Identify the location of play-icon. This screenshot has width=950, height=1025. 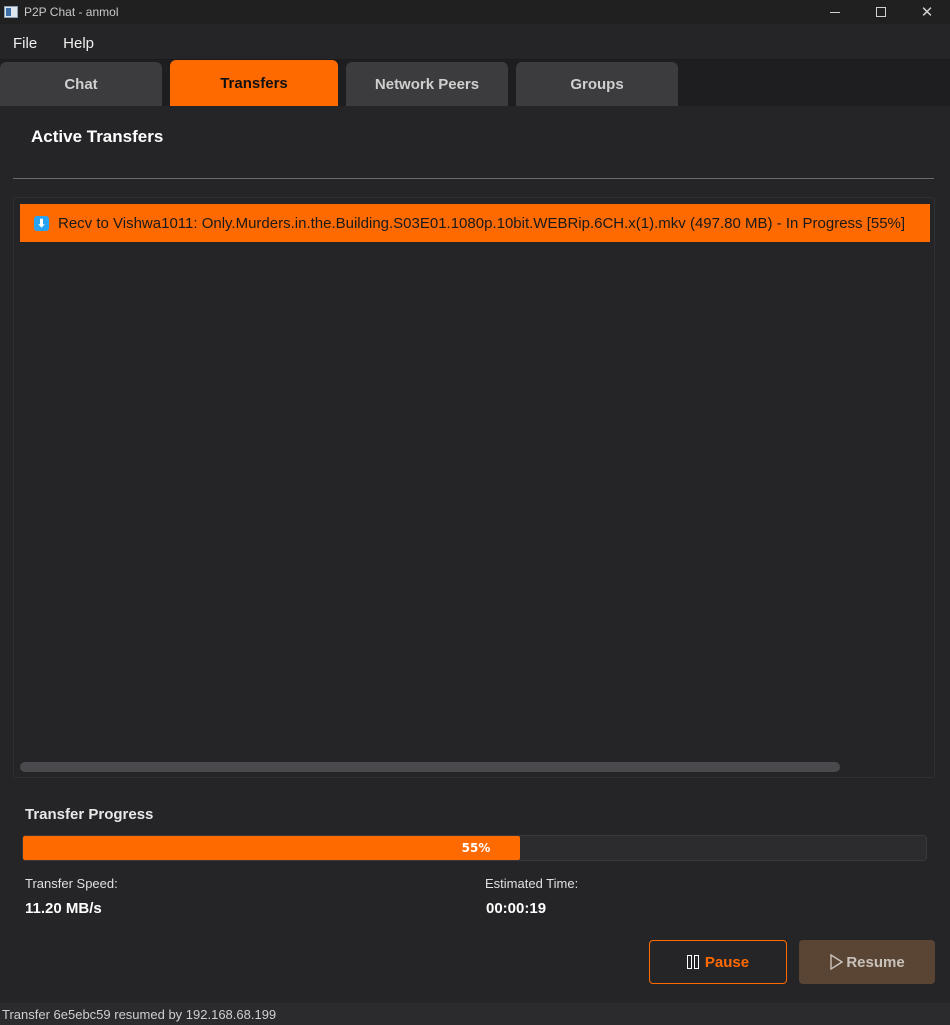
(837, 962).